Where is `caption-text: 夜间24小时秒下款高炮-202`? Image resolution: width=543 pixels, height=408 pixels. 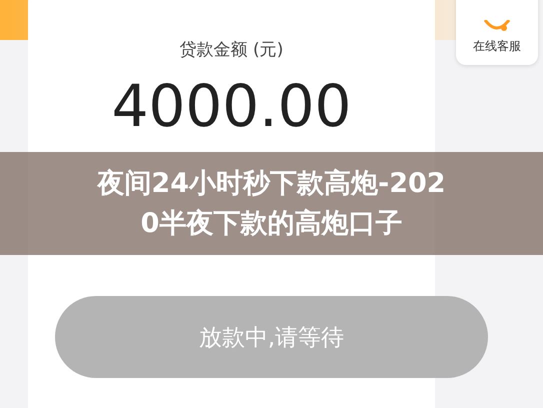
caption-text: 夜间24小时秒下款高炮-202 is located at coordinates (271, 183).